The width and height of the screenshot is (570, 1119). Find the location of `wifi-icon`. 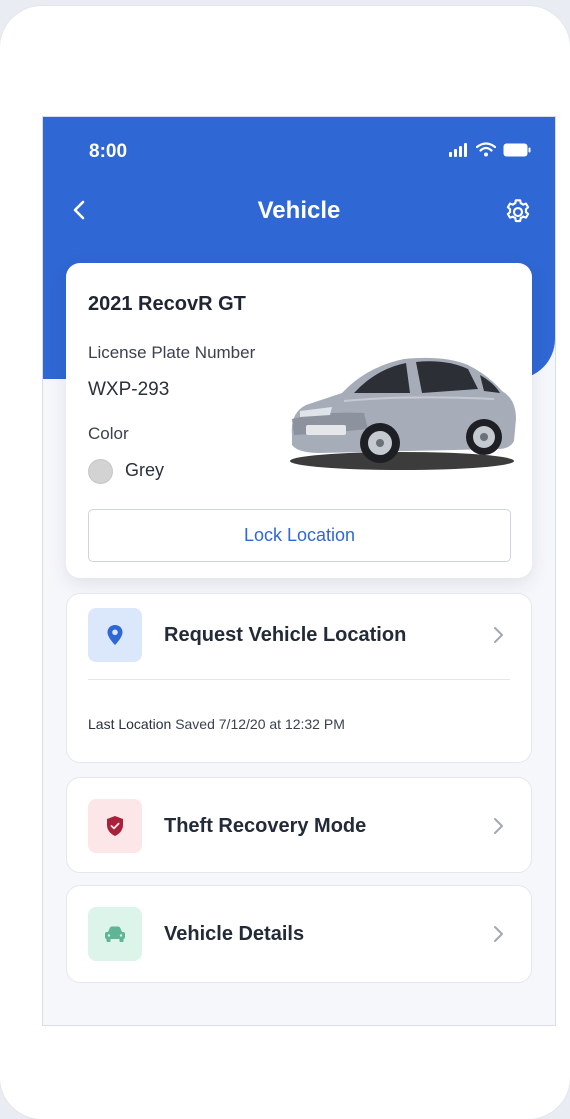

wifi-icon is located at coordinates (486, 149).